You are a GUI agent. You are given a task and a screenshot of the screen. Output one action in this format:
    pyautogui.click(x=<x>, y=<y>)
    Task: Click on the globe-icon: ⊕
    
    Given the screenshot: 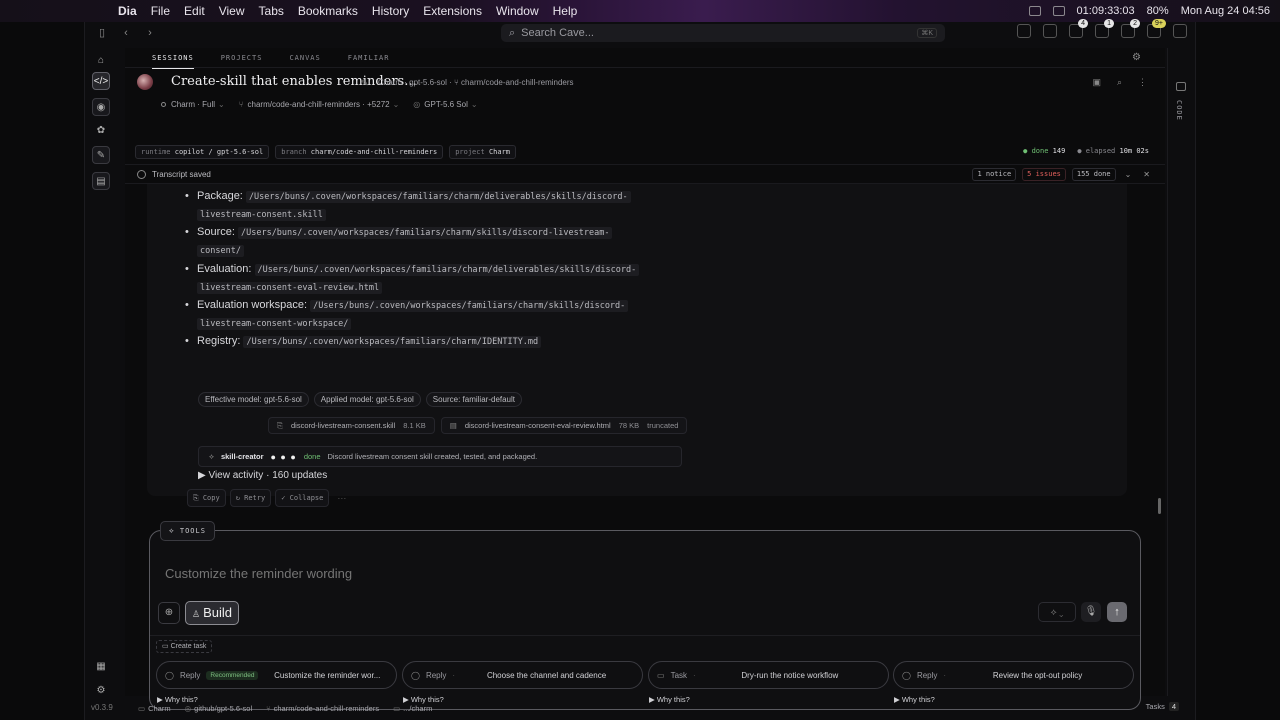 What is the action you would take?
    pyautogui.click(x=169, y=613)
    